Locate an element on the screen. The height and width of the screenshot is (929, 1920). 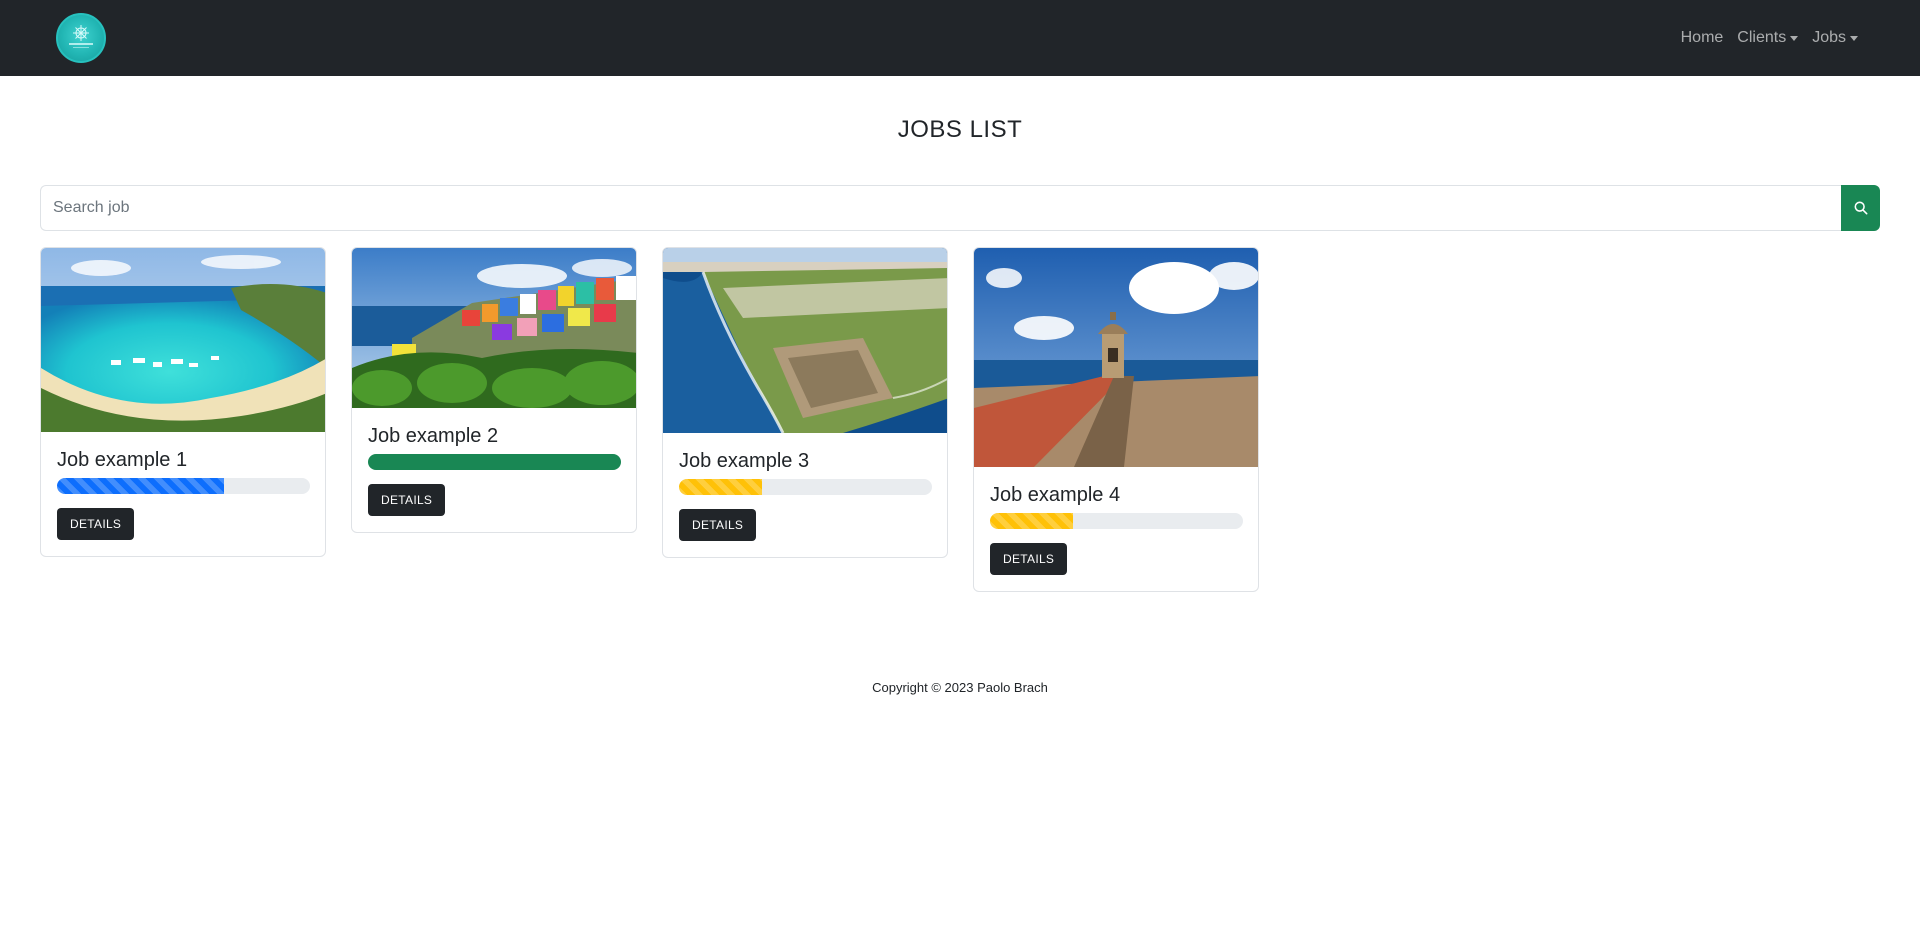
search-button is located at coordinates (1860, 208).